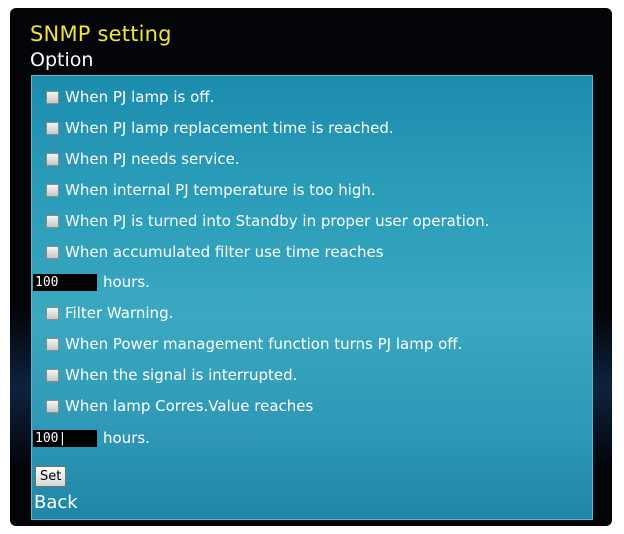  What do you see at coordinates (52, 97) in the screenshot?
I see `checkbox-lamp-off` at bounding box center [52, 97].